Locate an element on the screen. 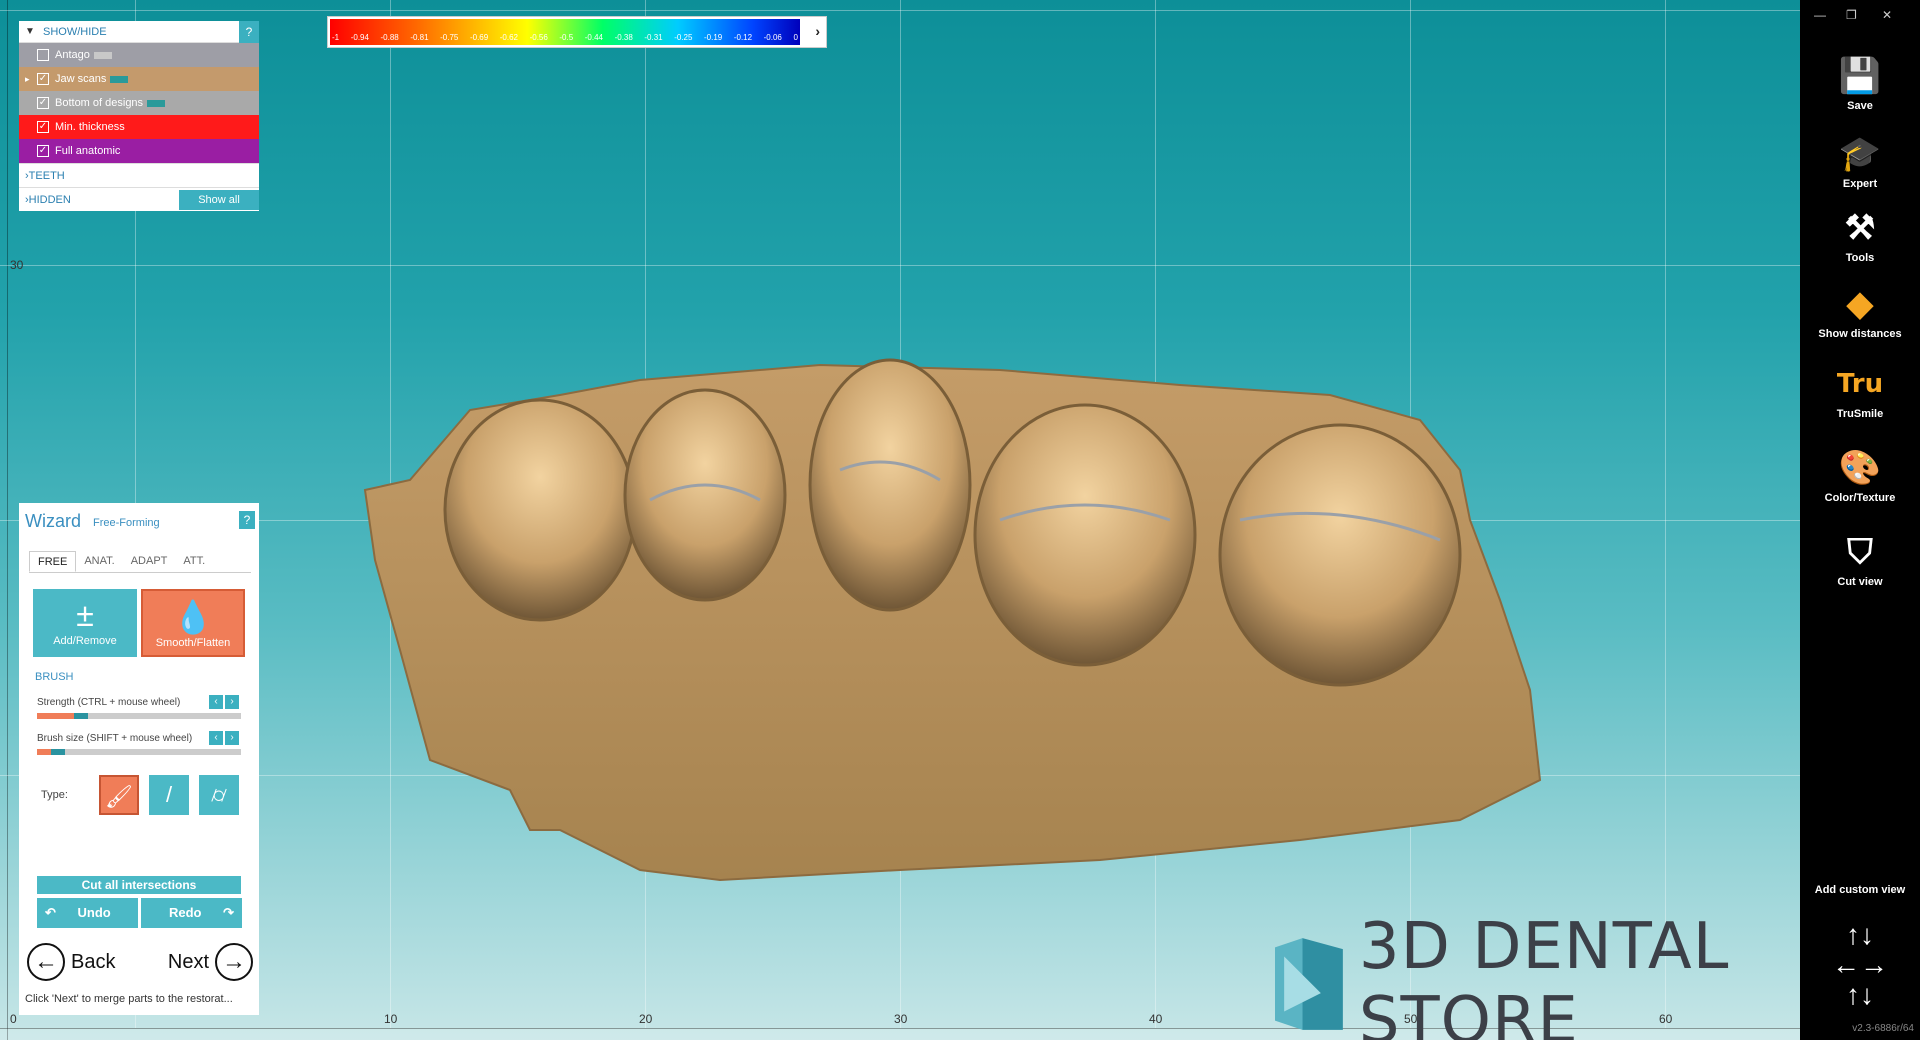  show-hide-header: ▼ SHOW/HIDE ? is located at coordinates (139, 32).